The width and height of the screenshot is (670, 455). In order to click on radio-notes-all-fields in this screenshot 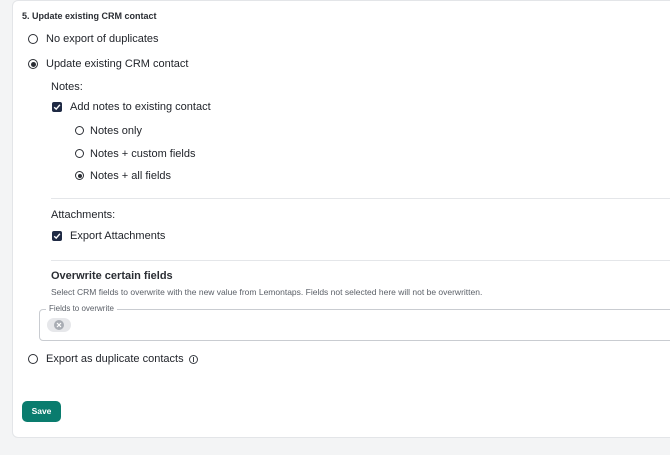, I will do `click(79, 175)`.